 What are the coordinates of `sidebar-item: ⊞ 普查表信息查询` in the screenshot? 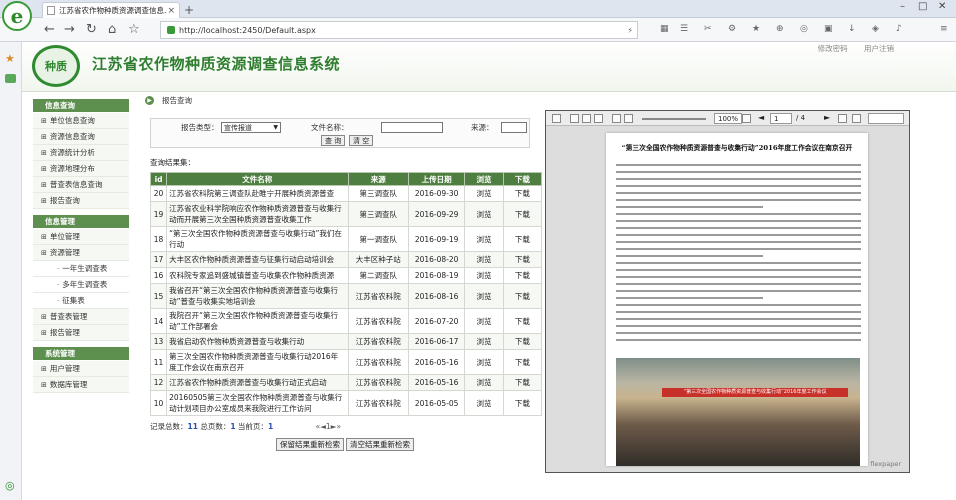 It's located at (81, 185).